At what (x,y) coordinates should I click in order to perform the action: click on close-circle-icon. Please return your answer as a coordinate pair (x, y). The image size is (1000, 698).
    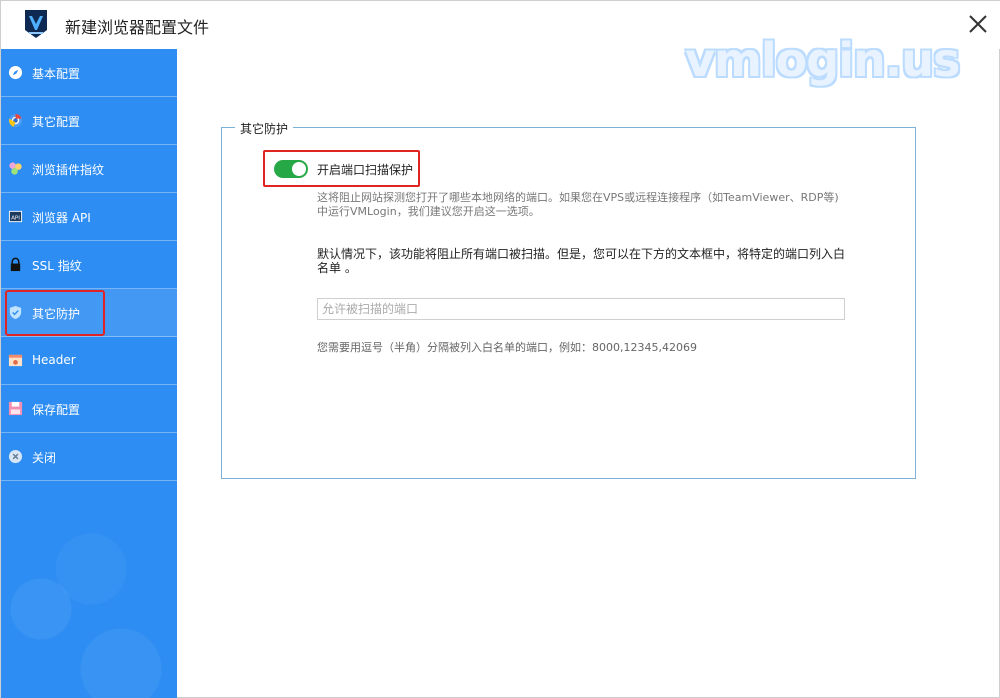
    Looking at the image, I should click on (15, 456).